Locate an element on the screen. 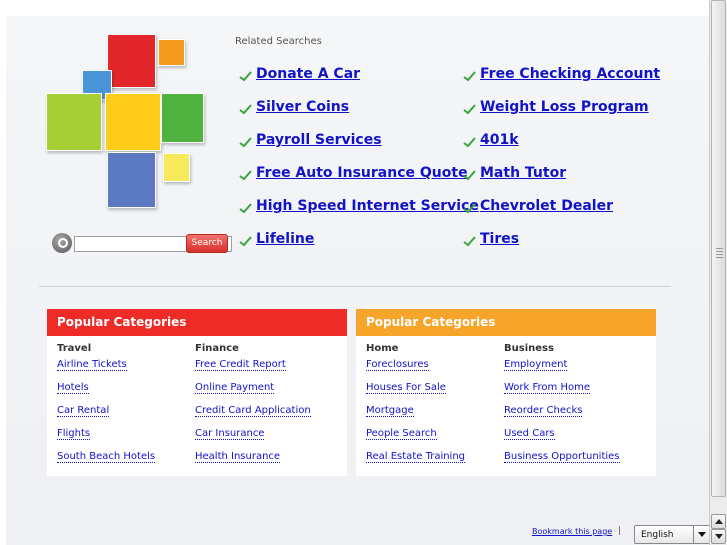  category-link: Houses For Sale is located at coordinates (431, 393).